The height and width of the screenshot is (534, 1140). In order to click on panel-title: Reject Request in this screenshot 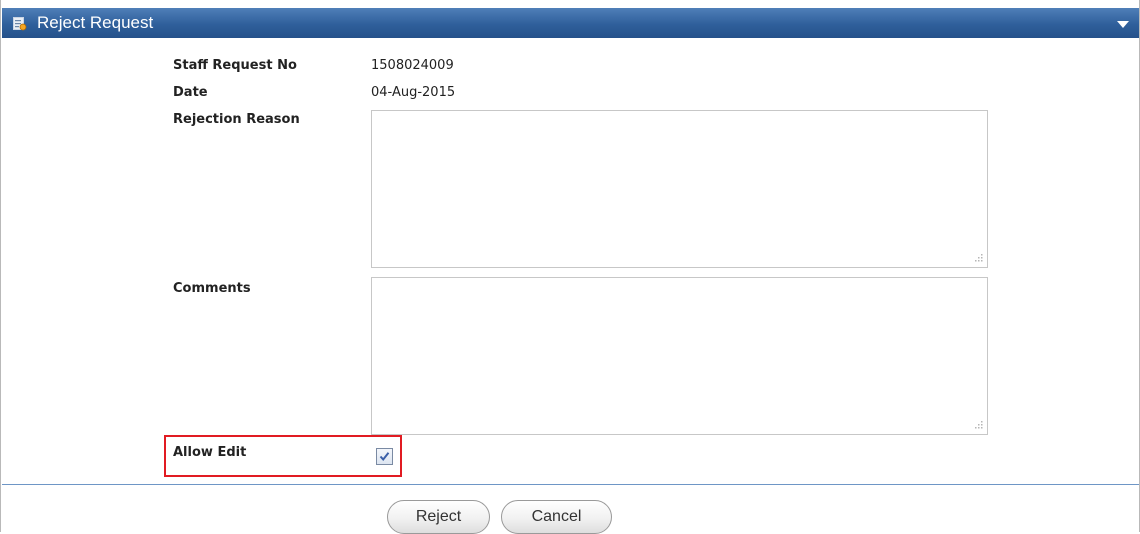, I will do `click(95, 22)`.